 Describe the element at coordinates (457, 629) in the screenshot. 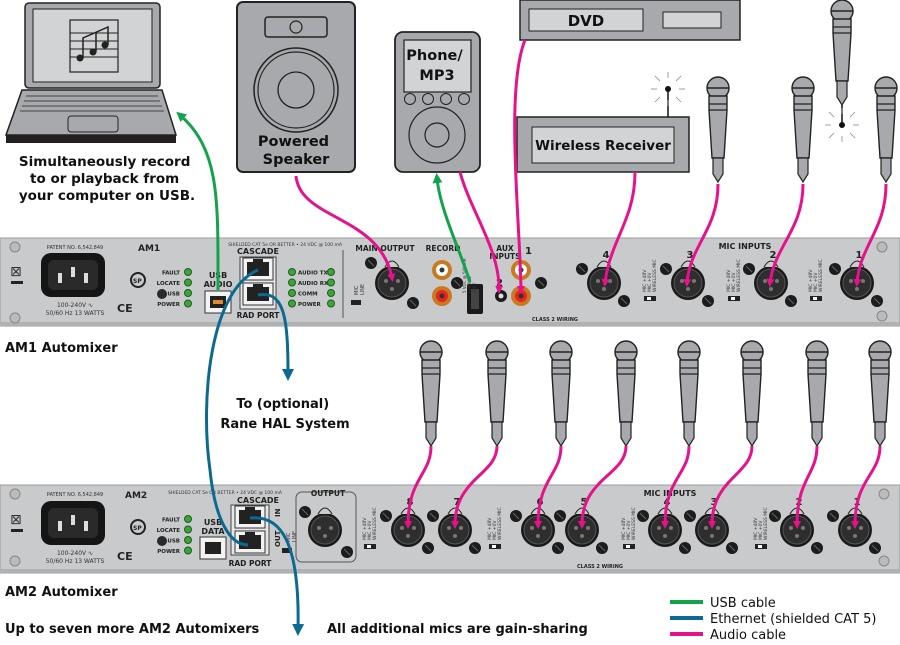

I see `gain-sharing-annotation: All additional mics are gain-sharing` at that location.